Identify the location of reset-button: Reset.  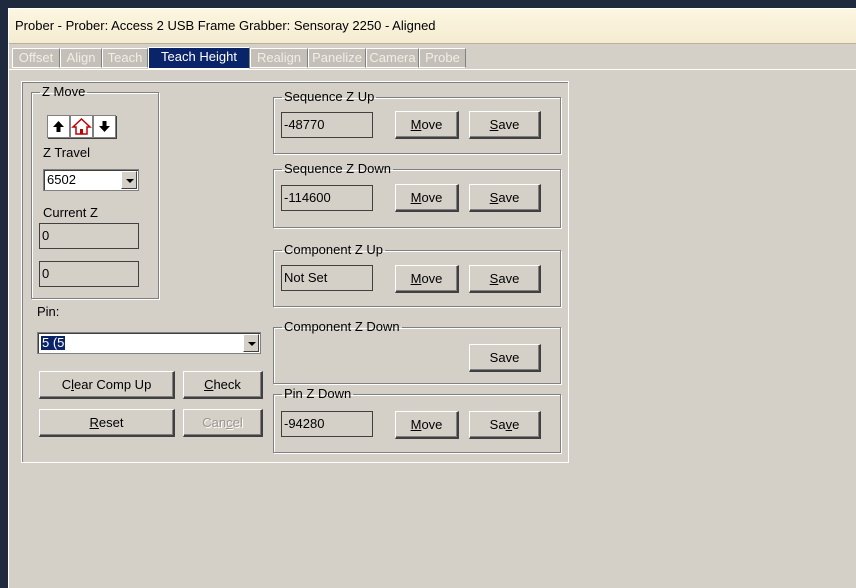
(107, 423).